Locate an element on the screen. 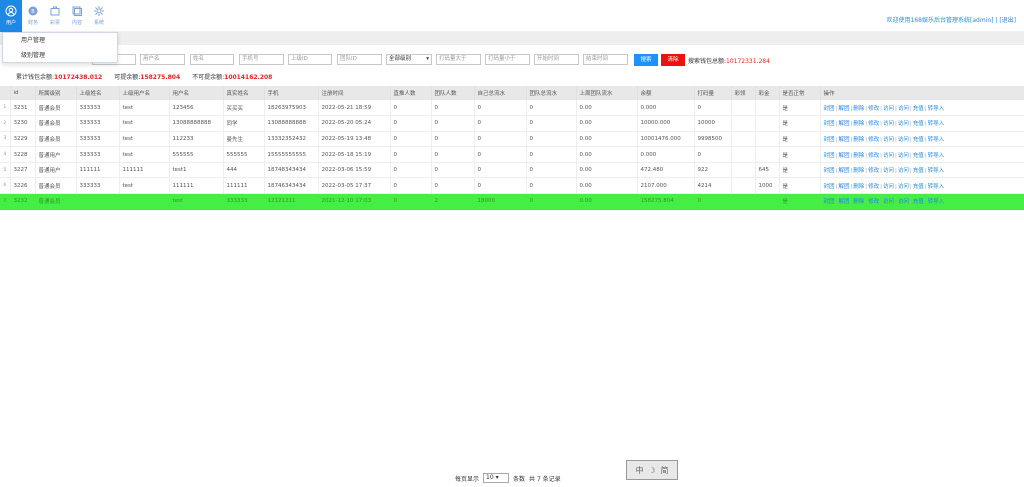  nav-item-lottery: 彩票 is located at coordinates (55, 16).